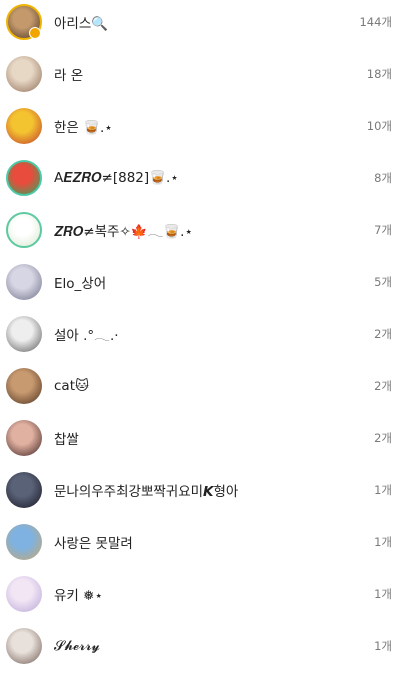 The height and width of the screenshot is (673, 402). What do you see at coordinates (80, 284) in the screenshot?
I see `friend-name: Elo_상어` at bounding box center [80, 284].